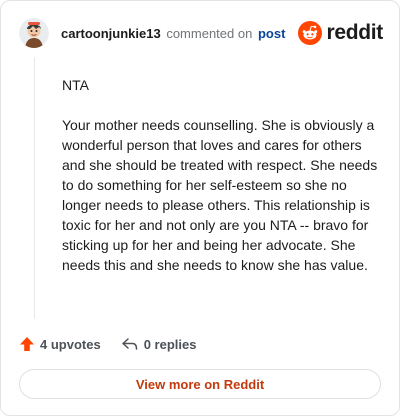  I want to click on replies-count: 0 replies, so click(170, 344).